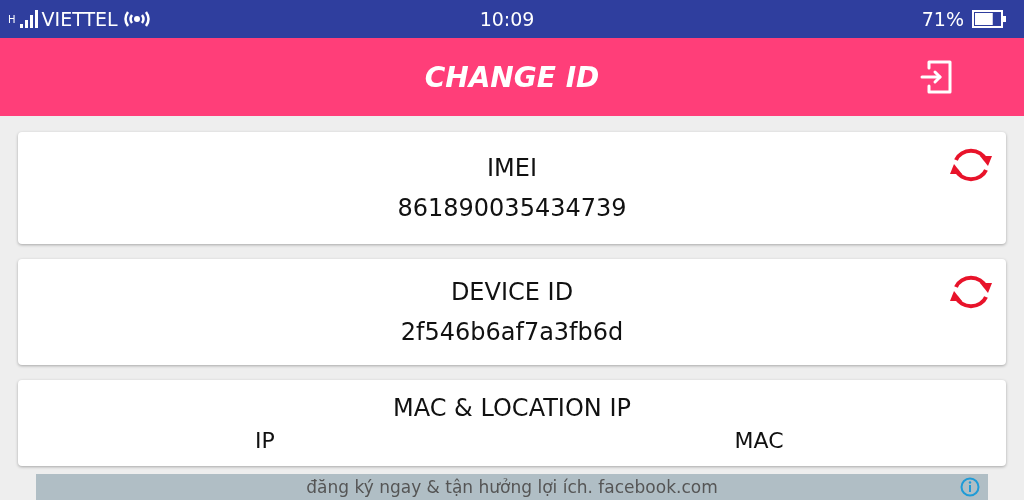 The height and width of the screenshot is (500, 1024). What do you see at coordinates (759, 440) in the screenshot?
I see `column-label: MAC` at bounding box center [759, 440].